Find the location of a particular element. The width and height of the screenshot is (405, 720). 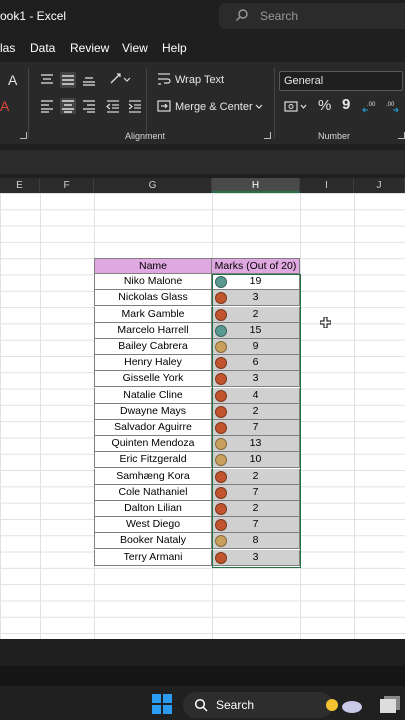

increase-indent-icon is located at coordinates (135, 106).